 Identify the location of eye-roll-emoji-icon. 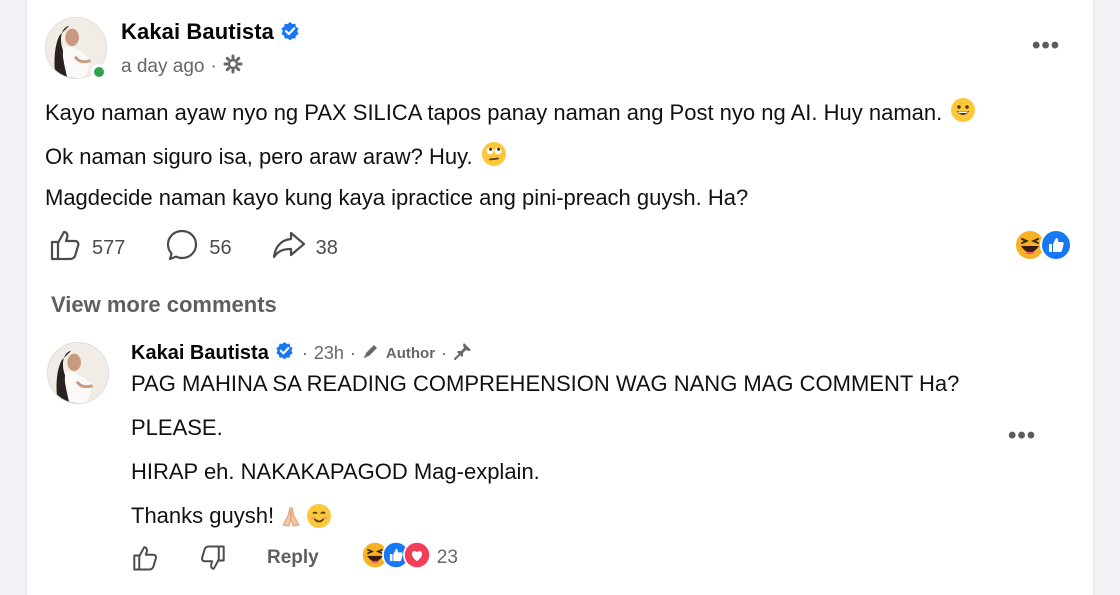
(494, 157).